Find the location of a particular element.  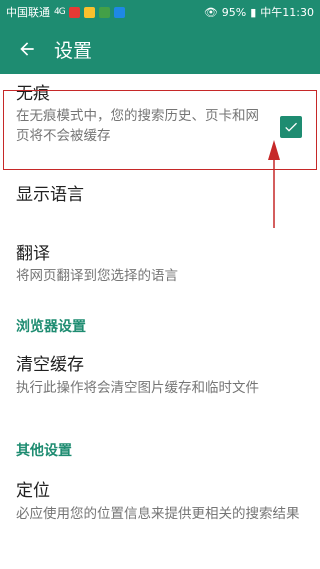

location-summary: 必应使用您的位置信息来提供更相关的搜索结果 is located at coordinates (158, 514).